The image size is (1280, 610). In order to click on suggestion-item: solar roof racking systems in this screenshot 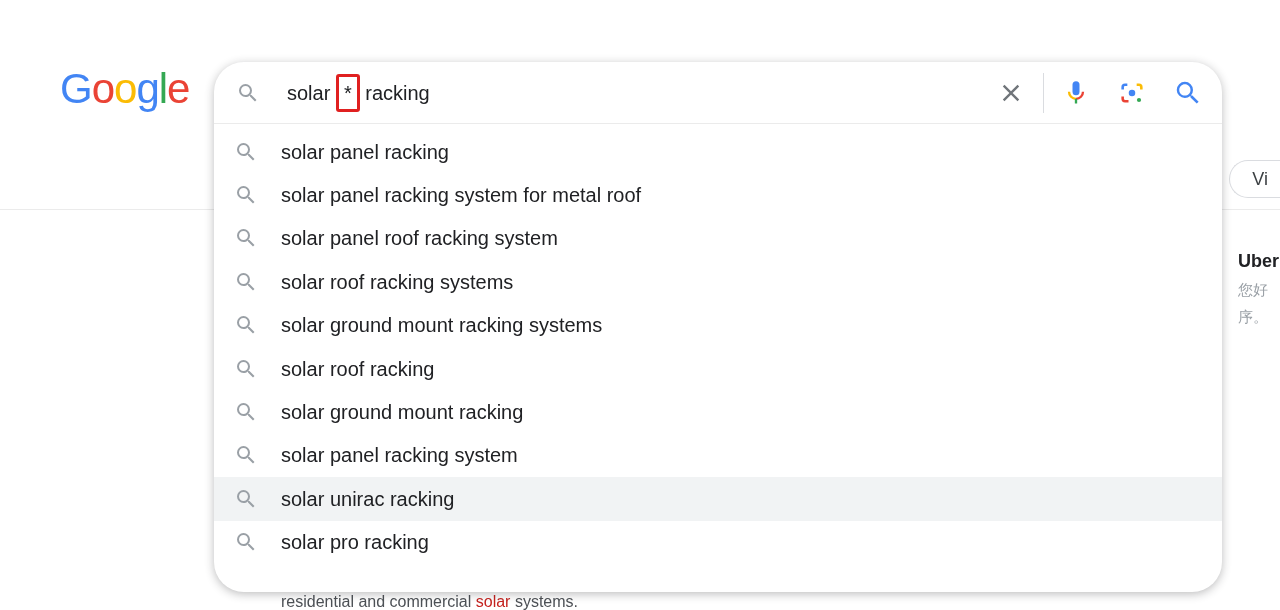, I will do `click(718, 282)`.